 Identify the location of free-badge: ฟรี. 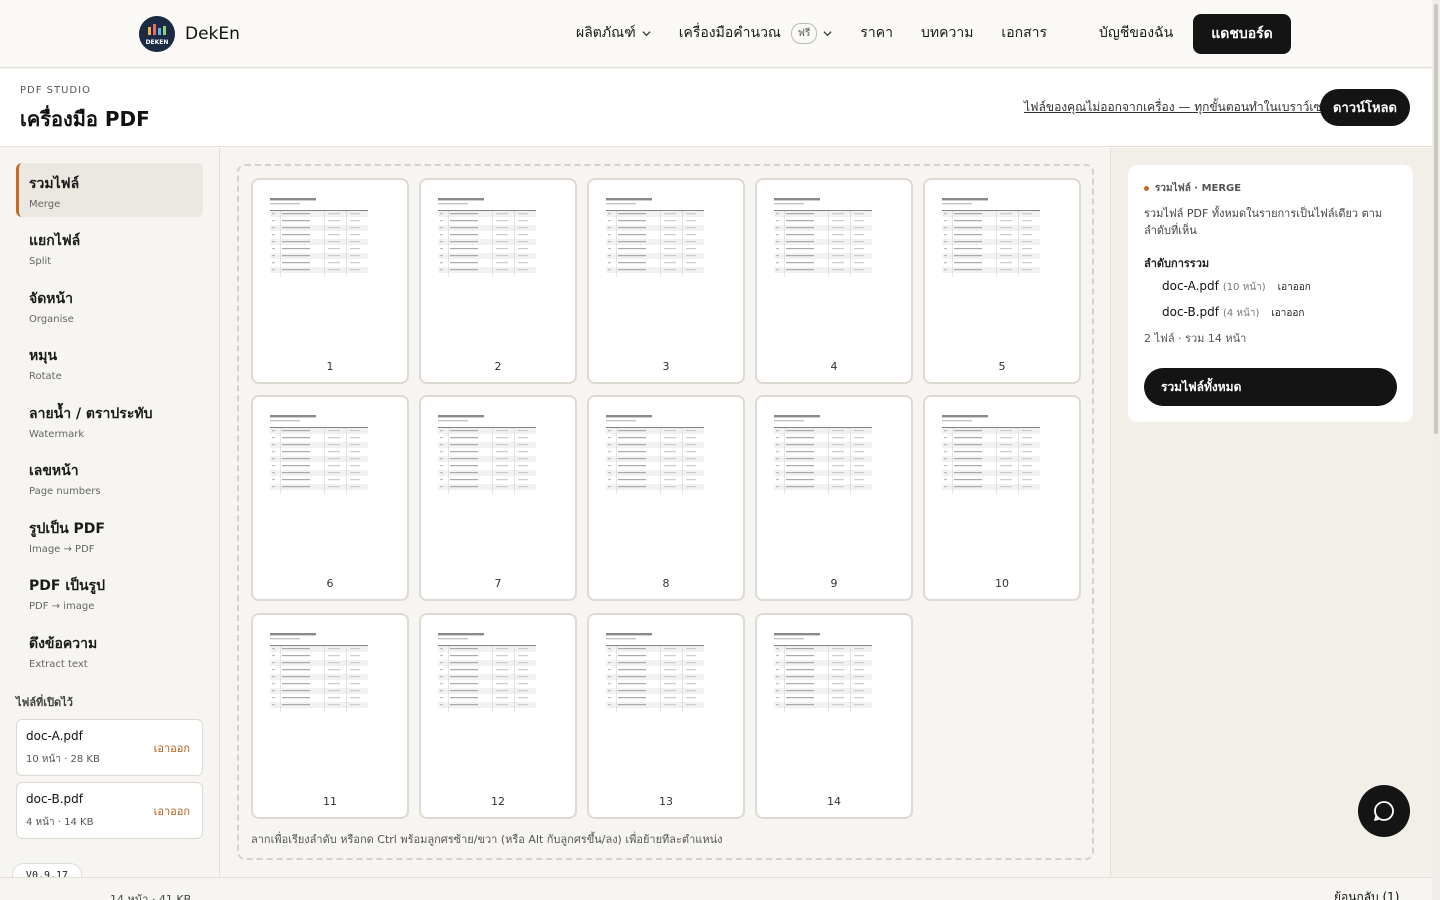
(804, 33).